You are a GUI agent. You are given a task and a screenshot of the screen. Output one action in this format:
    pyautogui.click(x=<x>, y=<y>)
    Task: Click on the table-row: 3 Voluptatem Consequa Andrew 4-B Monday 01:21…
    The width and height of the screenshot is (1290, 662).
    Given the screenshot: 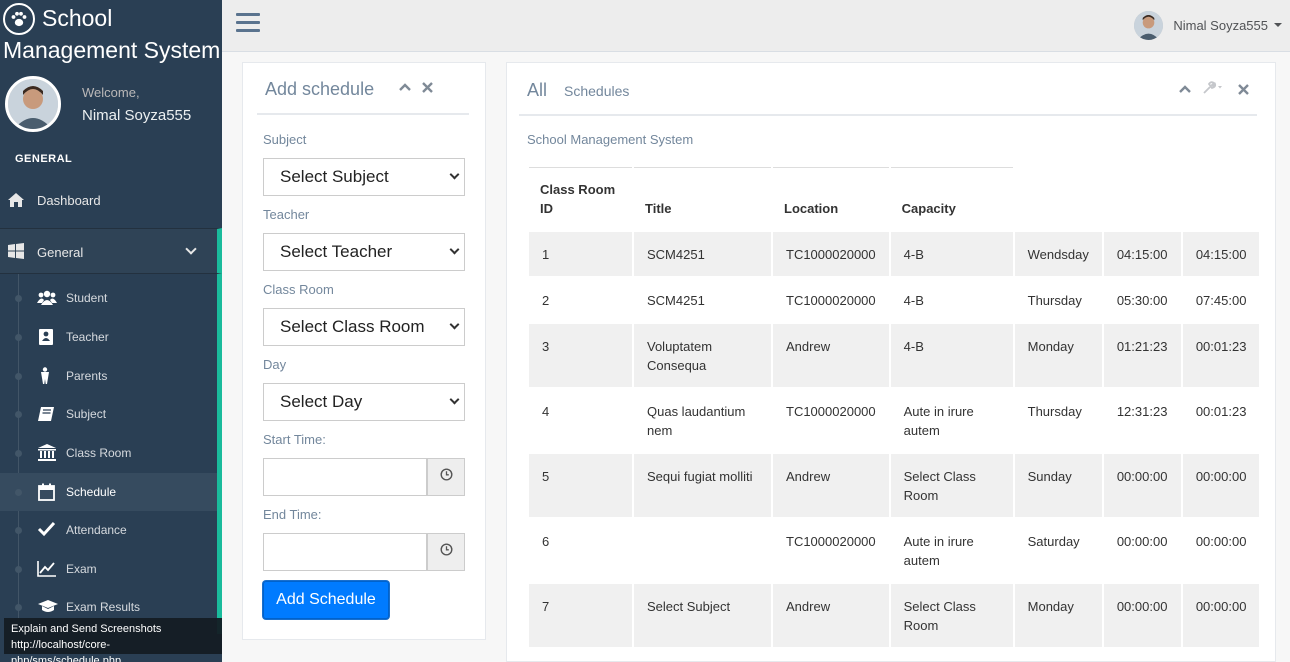 What is the action you would take?
    pyautogui.click(x=894, y=355)
    